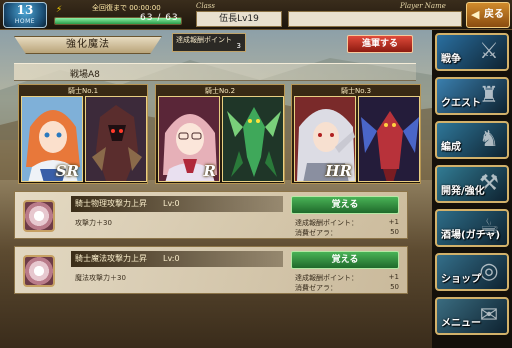  Describe the element at coordinates (489, 139) in the screenshot. I see `helmet-icon: ♞` at that location.